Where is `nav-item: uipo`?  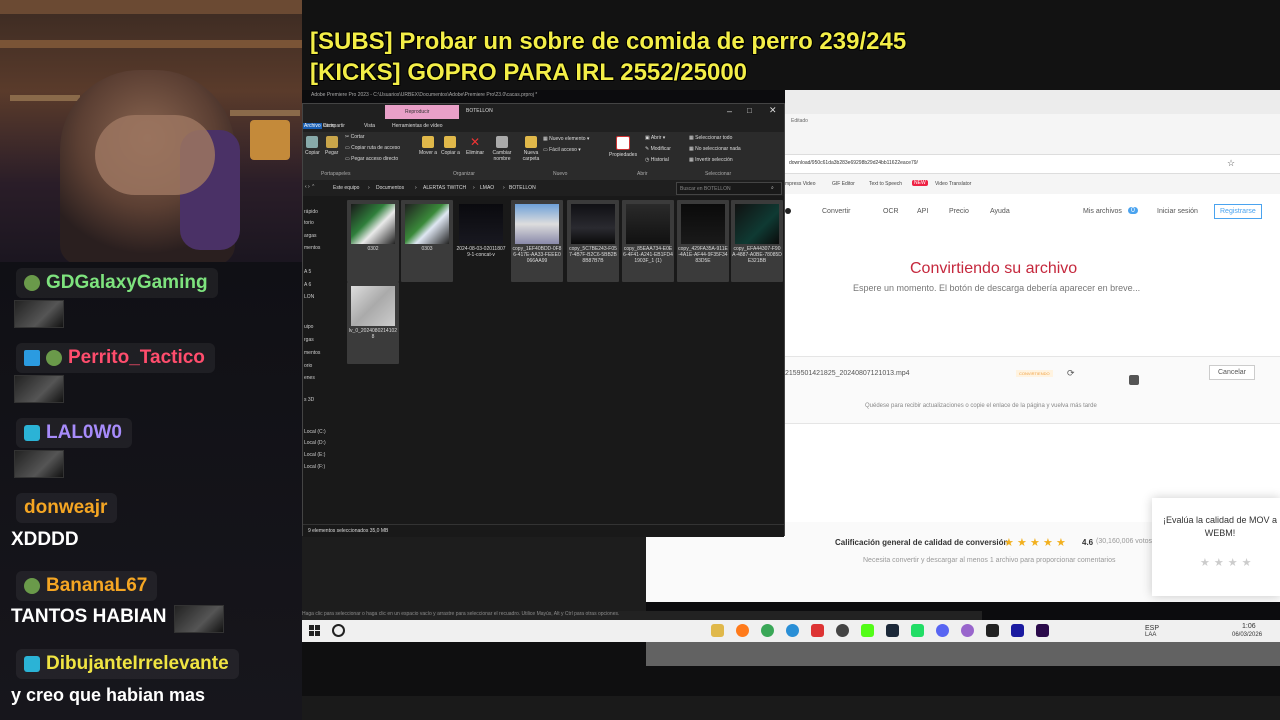 nav-item: uipo is located at coordinates (308, 327).